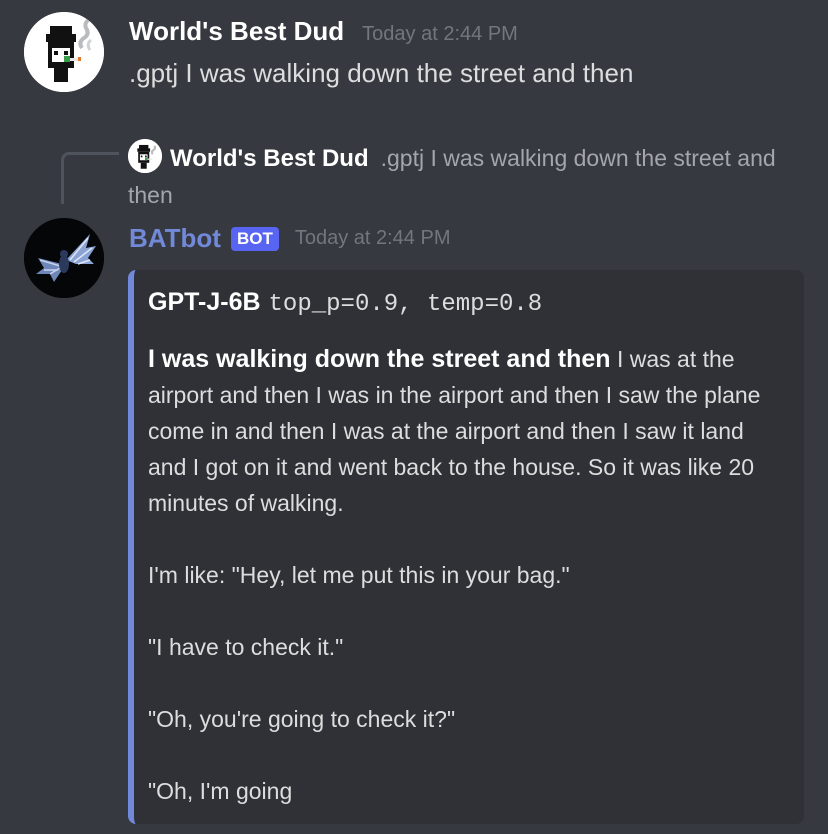  I want to click on message-header: World's Best Dud Today at 2:44 PM, so click(323, 31).